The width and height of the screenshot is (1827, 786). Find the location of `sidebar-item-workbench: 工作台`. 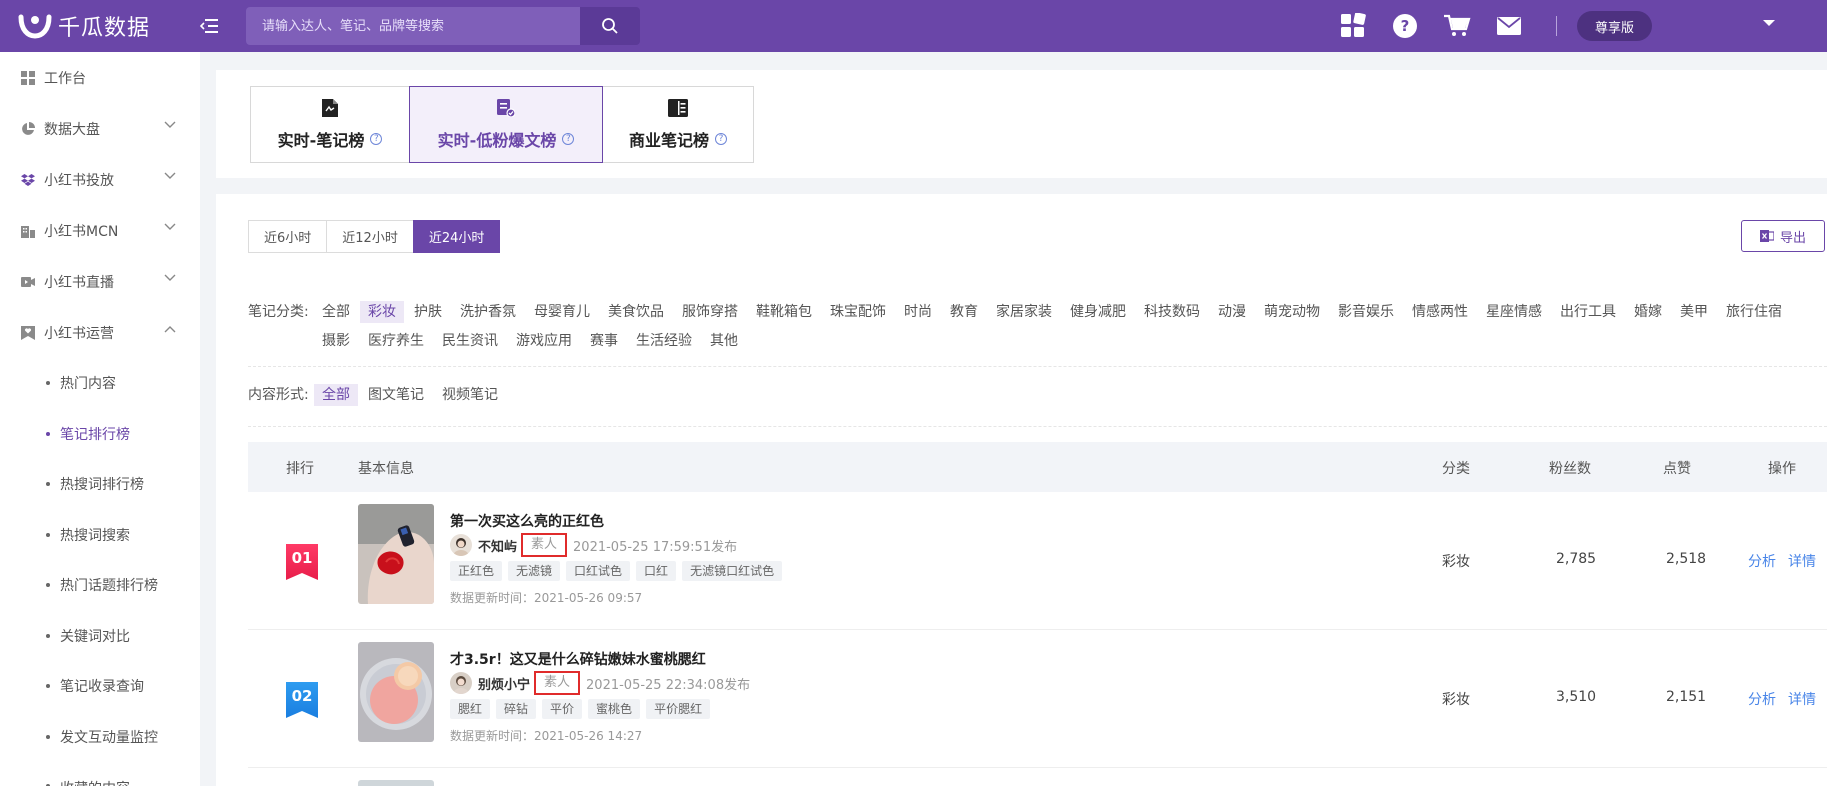

sidebar-item-workbench: 工作台 is located at coordinates (100, 77).